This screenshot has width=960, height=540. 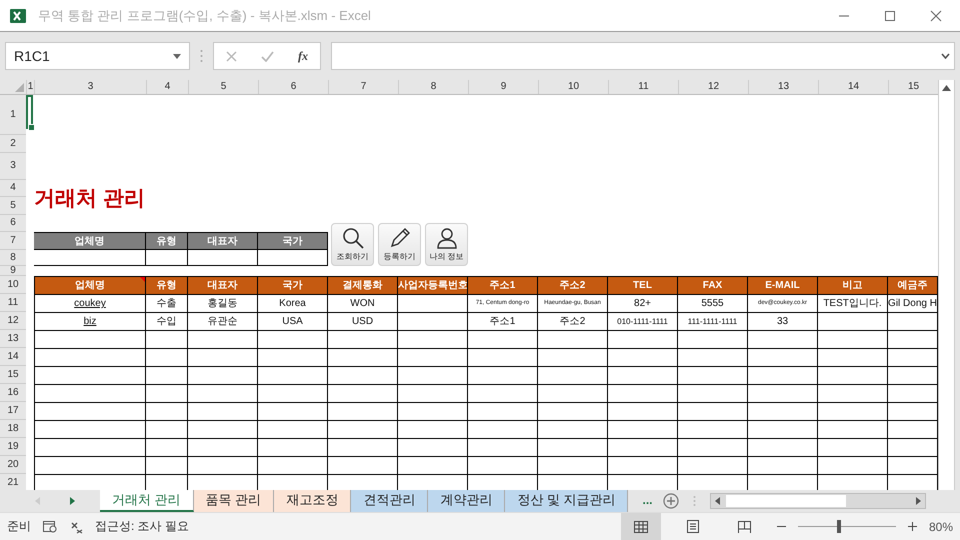 What do you see at coordinates (13, 465) in the screenshot?
I see `row-header: 20` at bounding box center [13, 465].